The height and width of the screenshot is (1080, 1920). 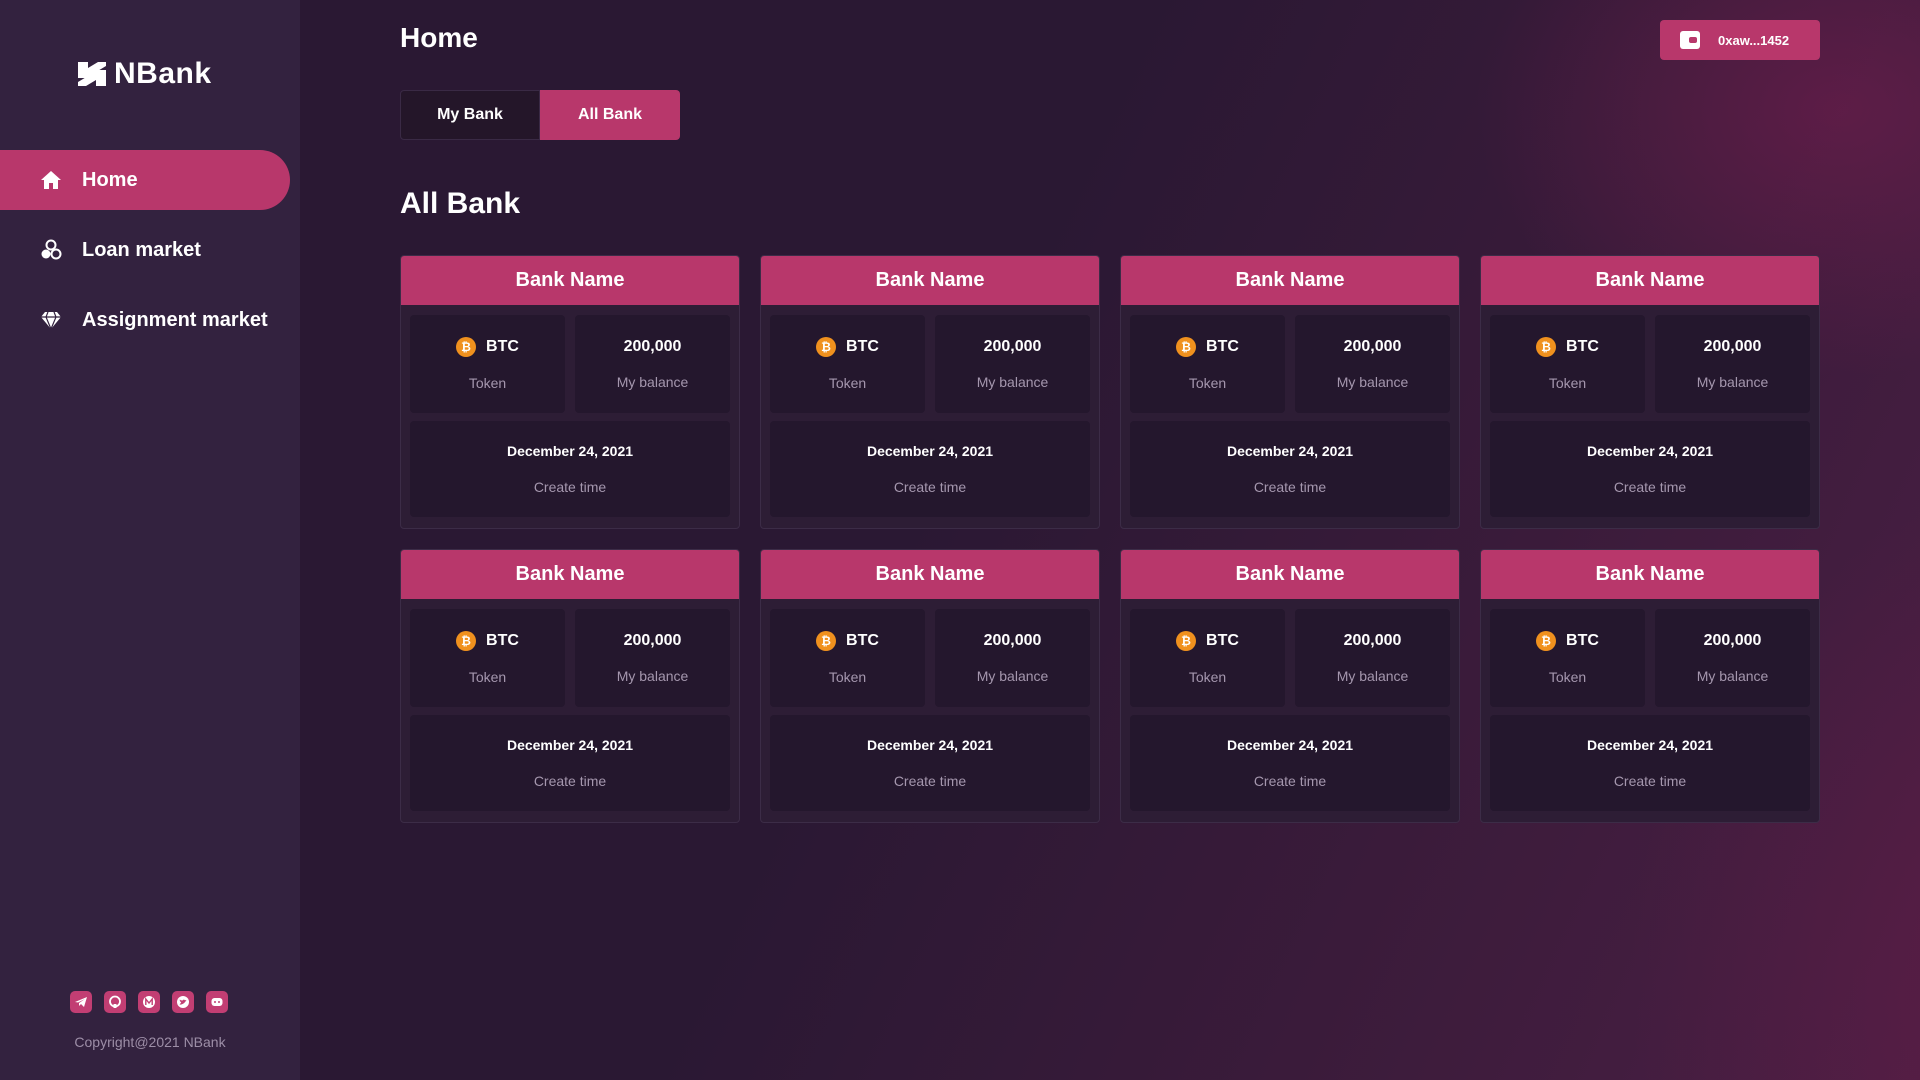 I want to click on sidebar-item-assignment-market: Assignment market, so click(x=145, y=320).